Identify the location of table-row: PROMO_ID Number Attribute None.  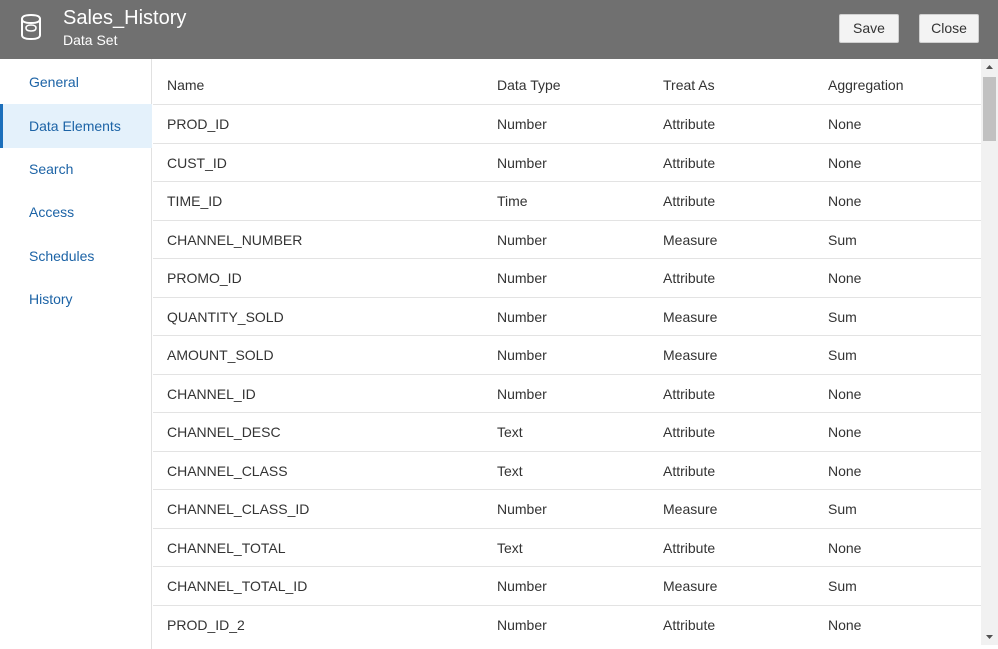
(567, 277).